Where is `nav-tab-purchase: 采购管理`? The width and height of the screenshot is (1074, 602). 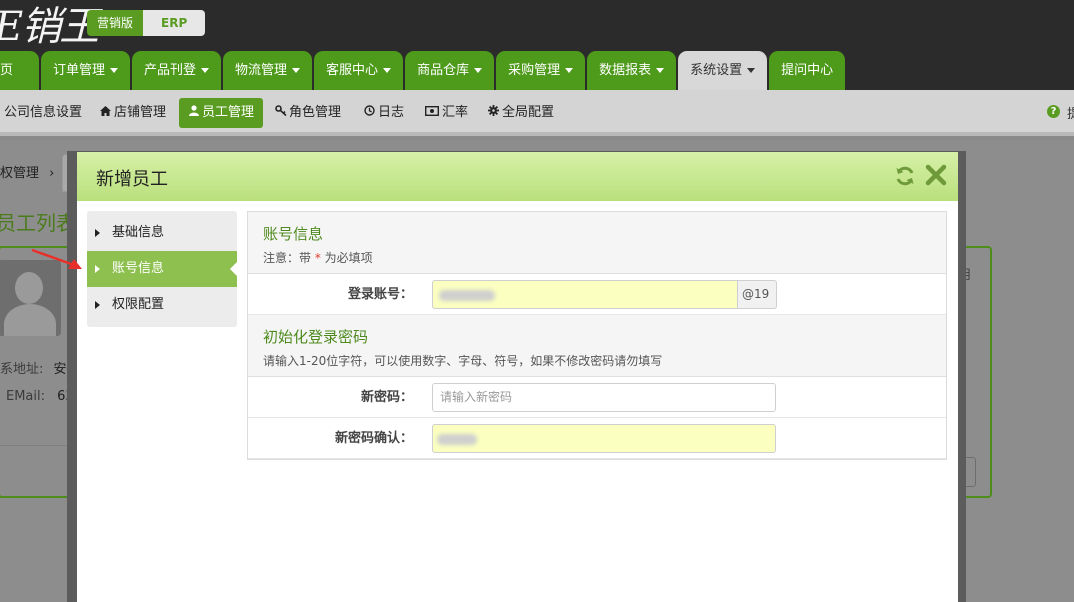
nav-tab-purchase: 采购管理 is located at coordinates (541, 70).